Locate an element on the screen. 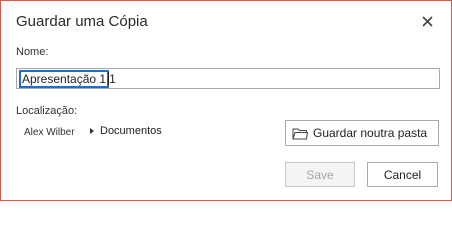 Image resolution: width=452 pixels, height=240 pixels. location-folder-label: Documentos is located at coordinates (131, 131).